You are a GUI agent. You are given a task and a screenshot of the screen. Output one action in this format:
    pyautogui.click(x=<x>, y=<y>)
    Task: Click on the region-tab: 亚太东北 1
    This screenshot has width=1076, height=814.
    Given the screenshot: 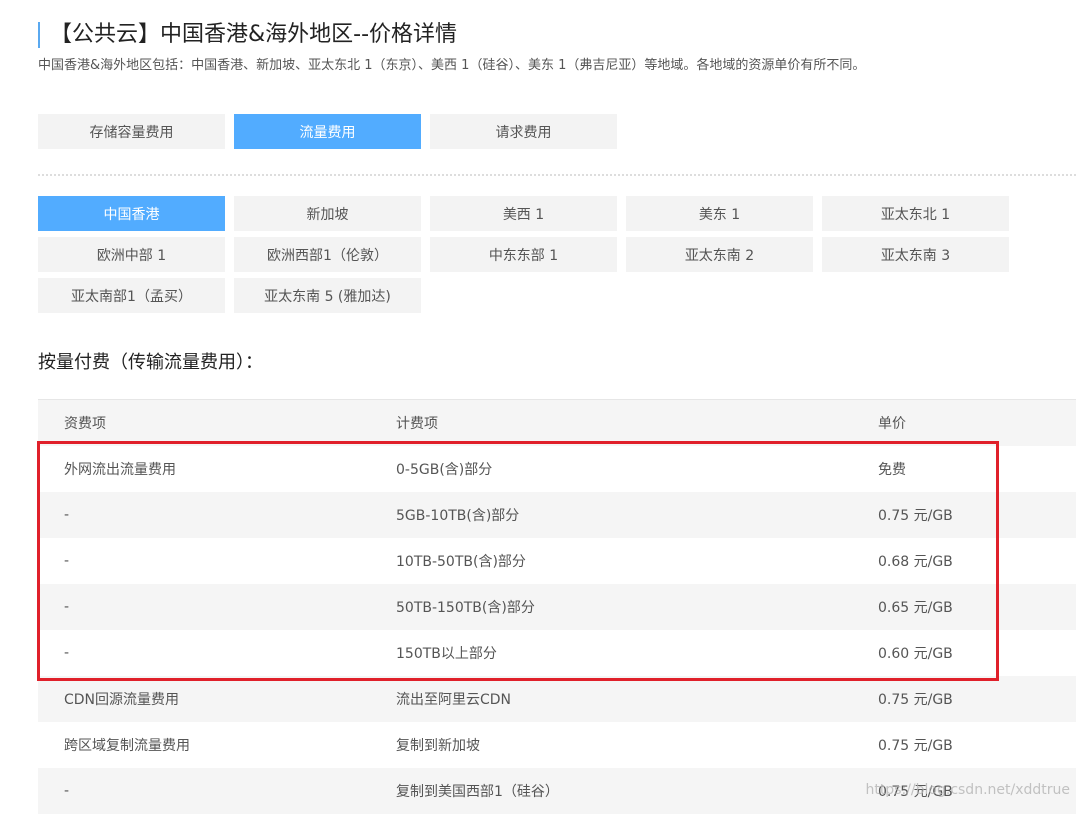 What is the action you would take?
    pyautogui.click(x=915, y=213)
    